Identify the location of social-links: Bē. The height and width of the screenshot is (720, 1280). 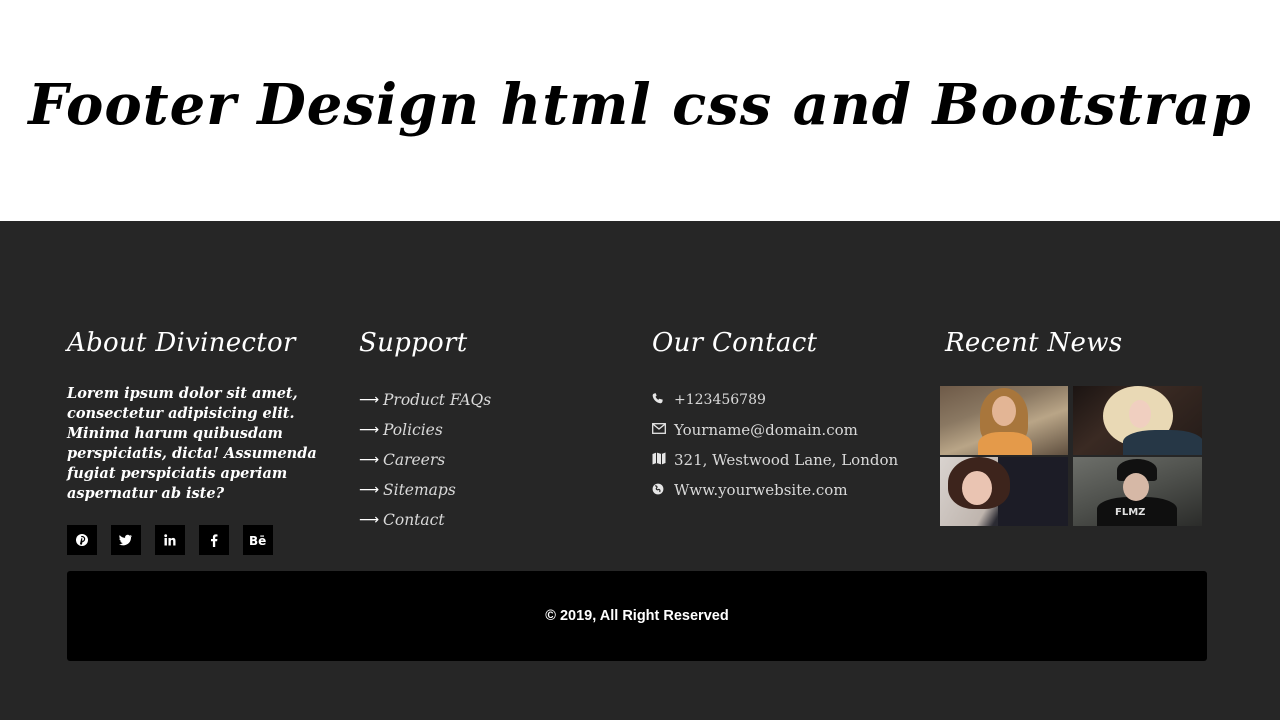
(202, 540).